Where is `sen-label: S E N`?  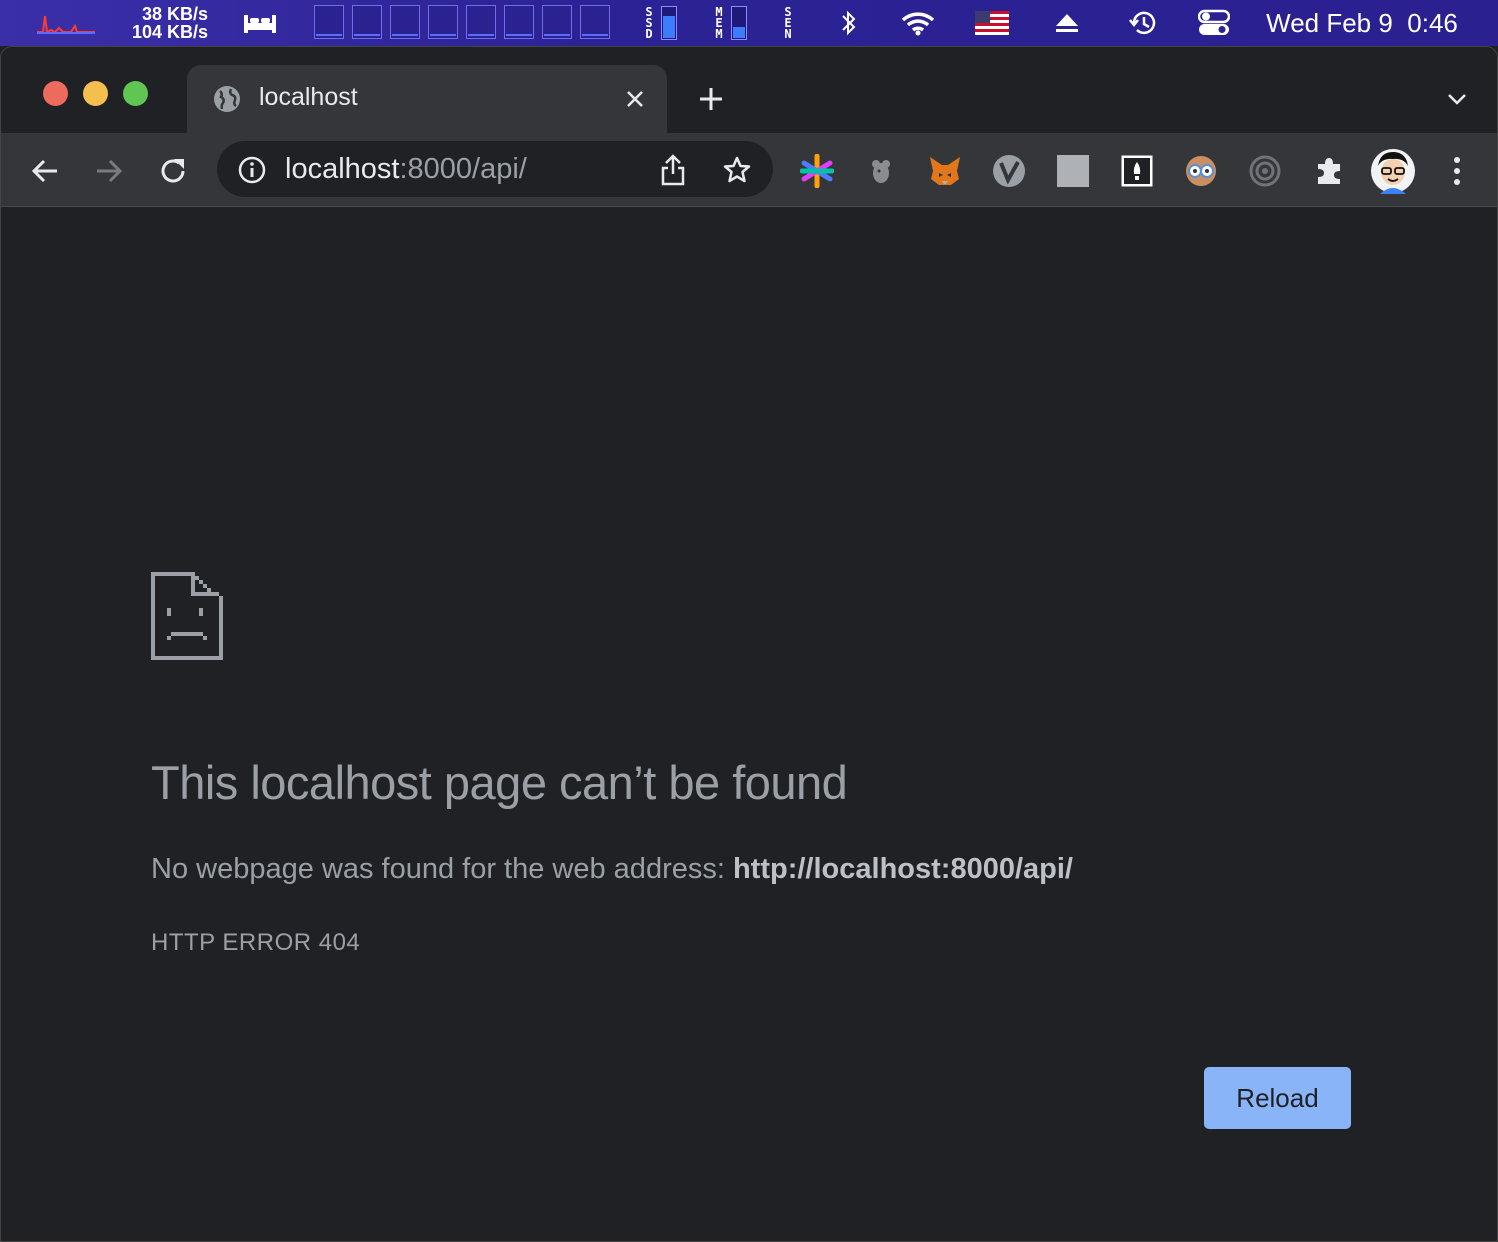 sen-label: S E N is located at coordinates (788, 22).